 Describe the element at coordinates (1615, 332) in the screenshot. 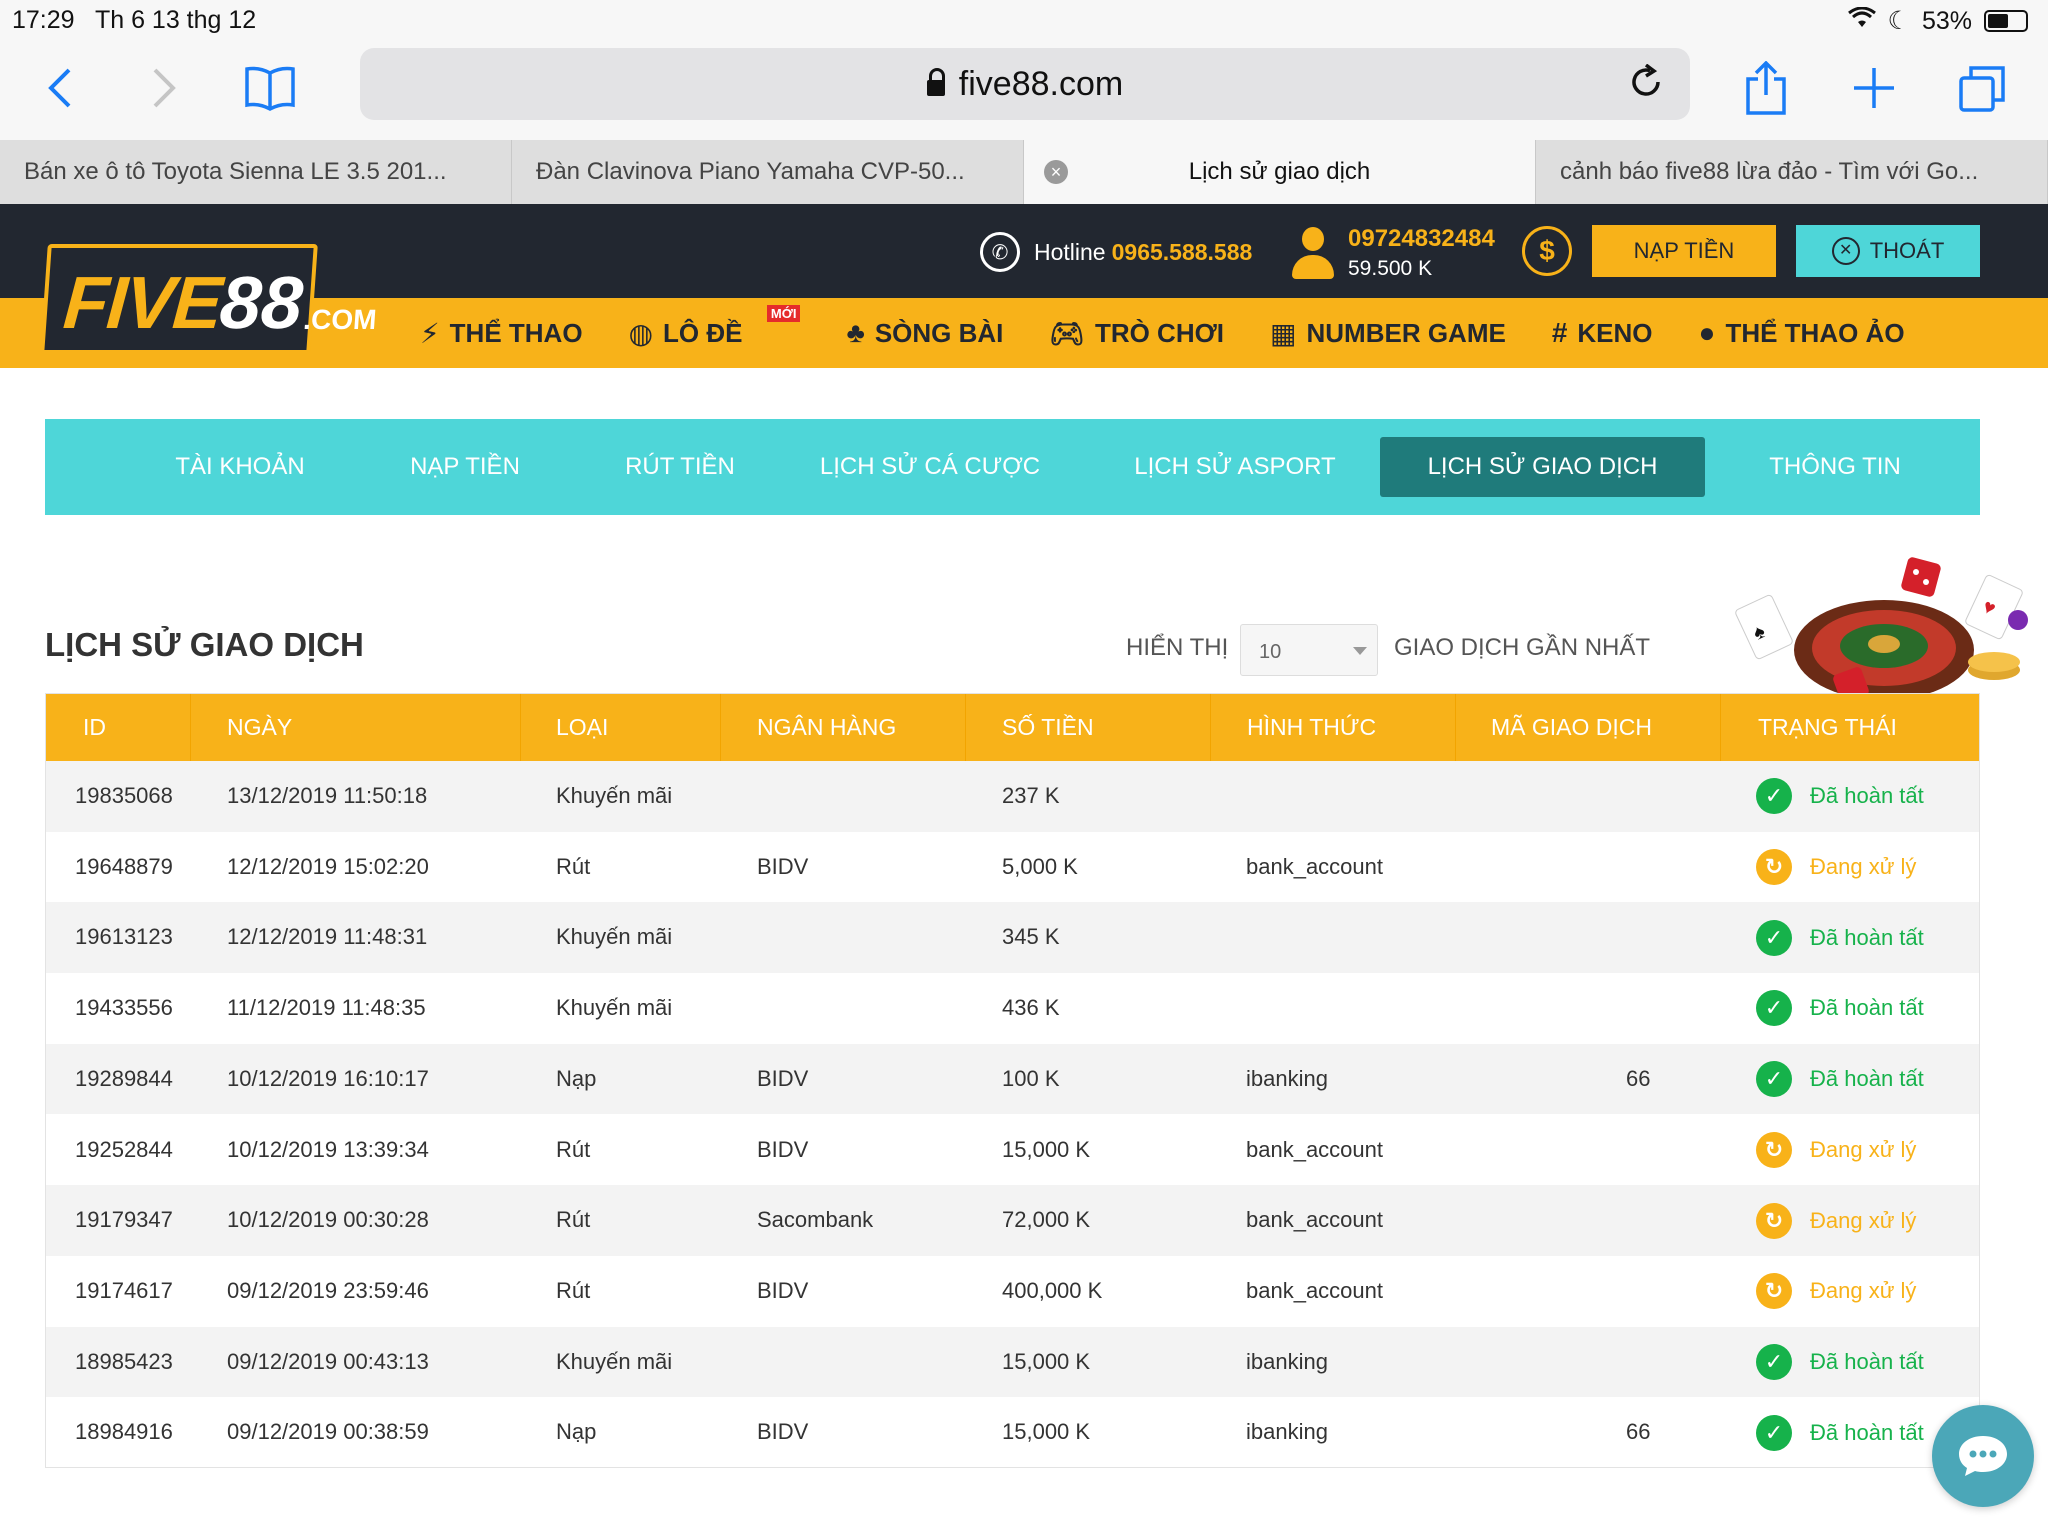

I see `nav-label: KENO` at that location.